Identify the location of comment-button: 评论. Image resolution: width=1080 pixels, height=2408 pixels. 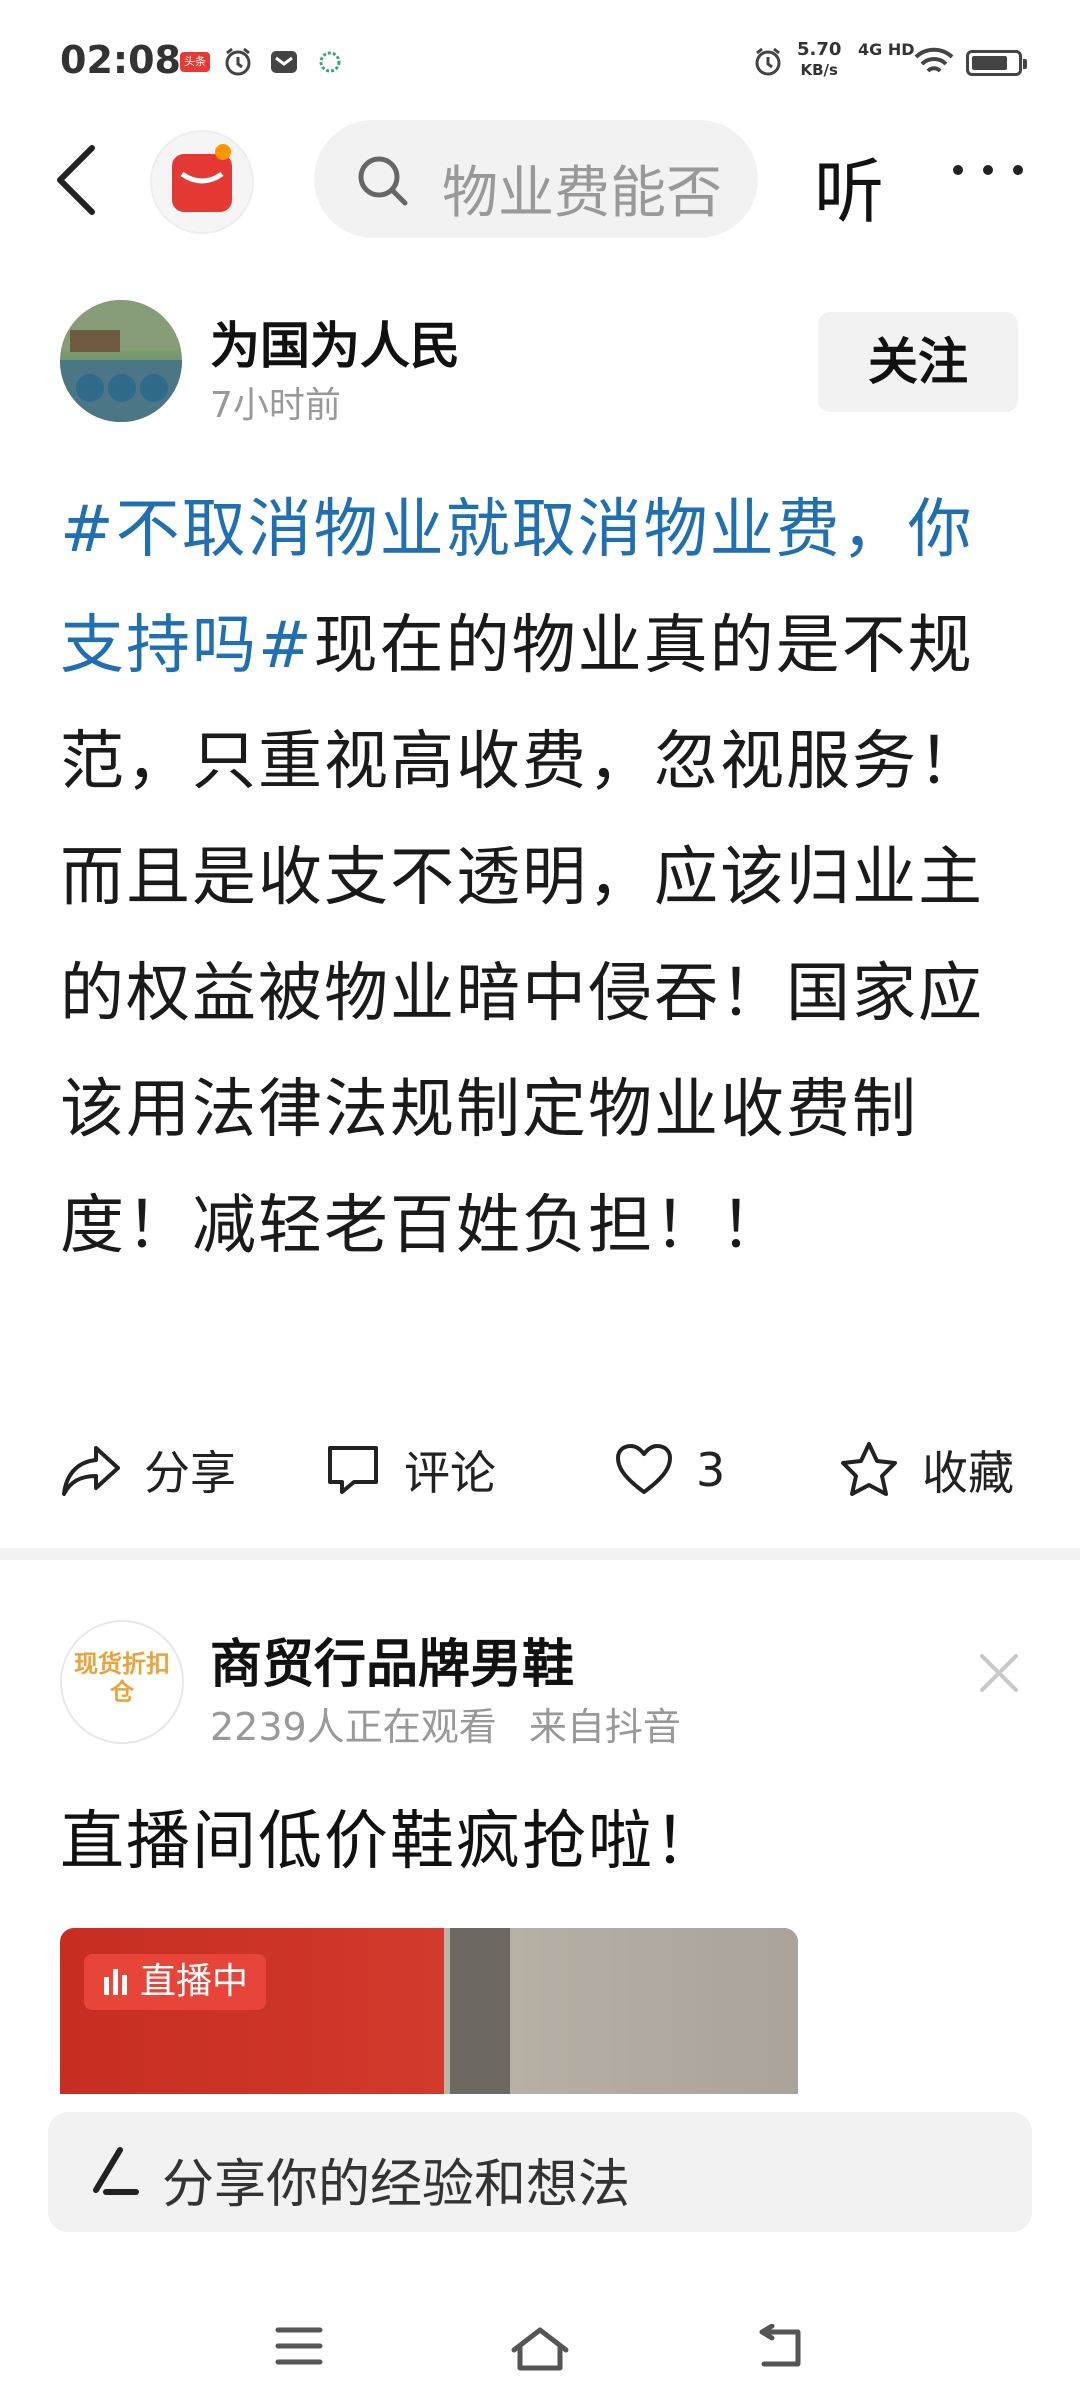
(410, 1470).